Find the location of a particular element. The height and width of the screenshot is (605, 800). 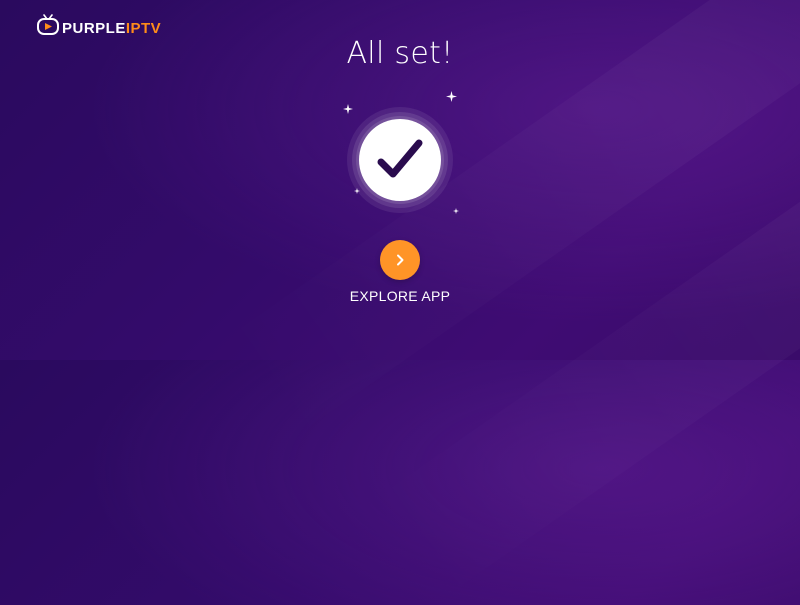

success-badge is located at coordinates (400, 160).